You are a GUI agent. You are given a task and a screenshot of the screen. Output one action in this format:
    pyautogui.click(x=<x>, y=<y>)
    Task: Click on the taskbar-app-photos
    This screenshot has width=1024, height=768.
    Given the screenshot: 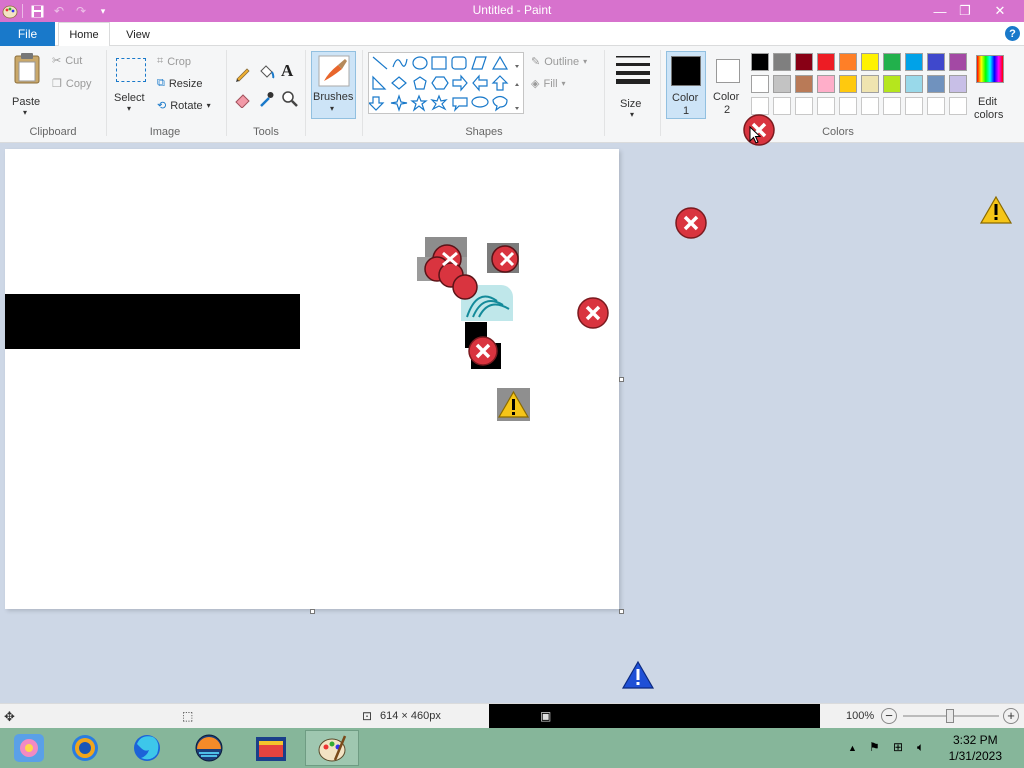 What is the action you would take?
    pyautogui.click(x=29, y=748)
    